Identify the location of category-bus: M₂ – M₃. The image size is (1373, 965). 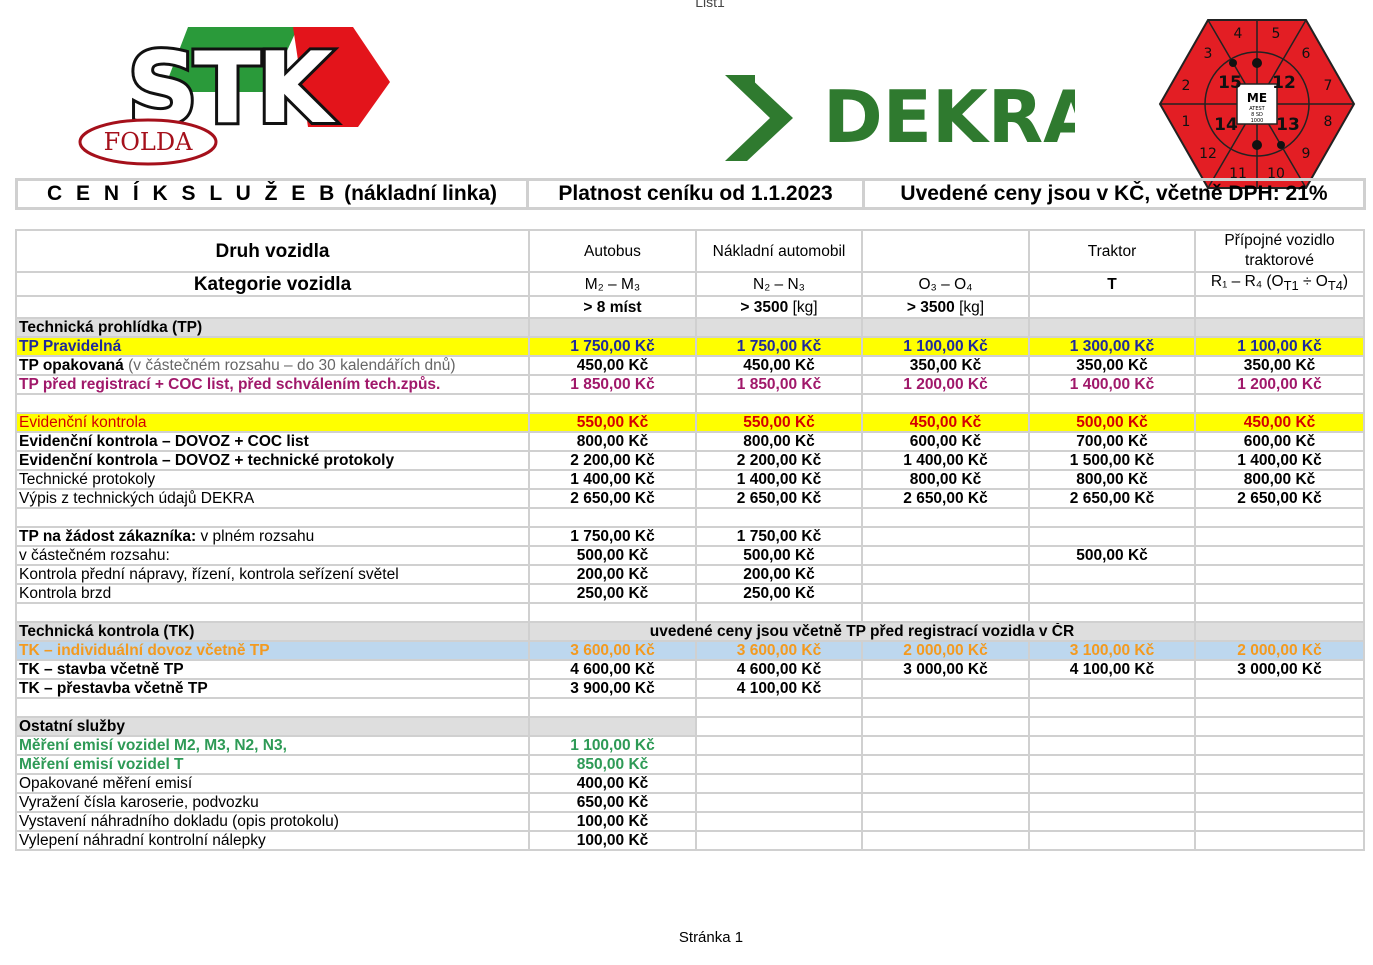
(612, 284).